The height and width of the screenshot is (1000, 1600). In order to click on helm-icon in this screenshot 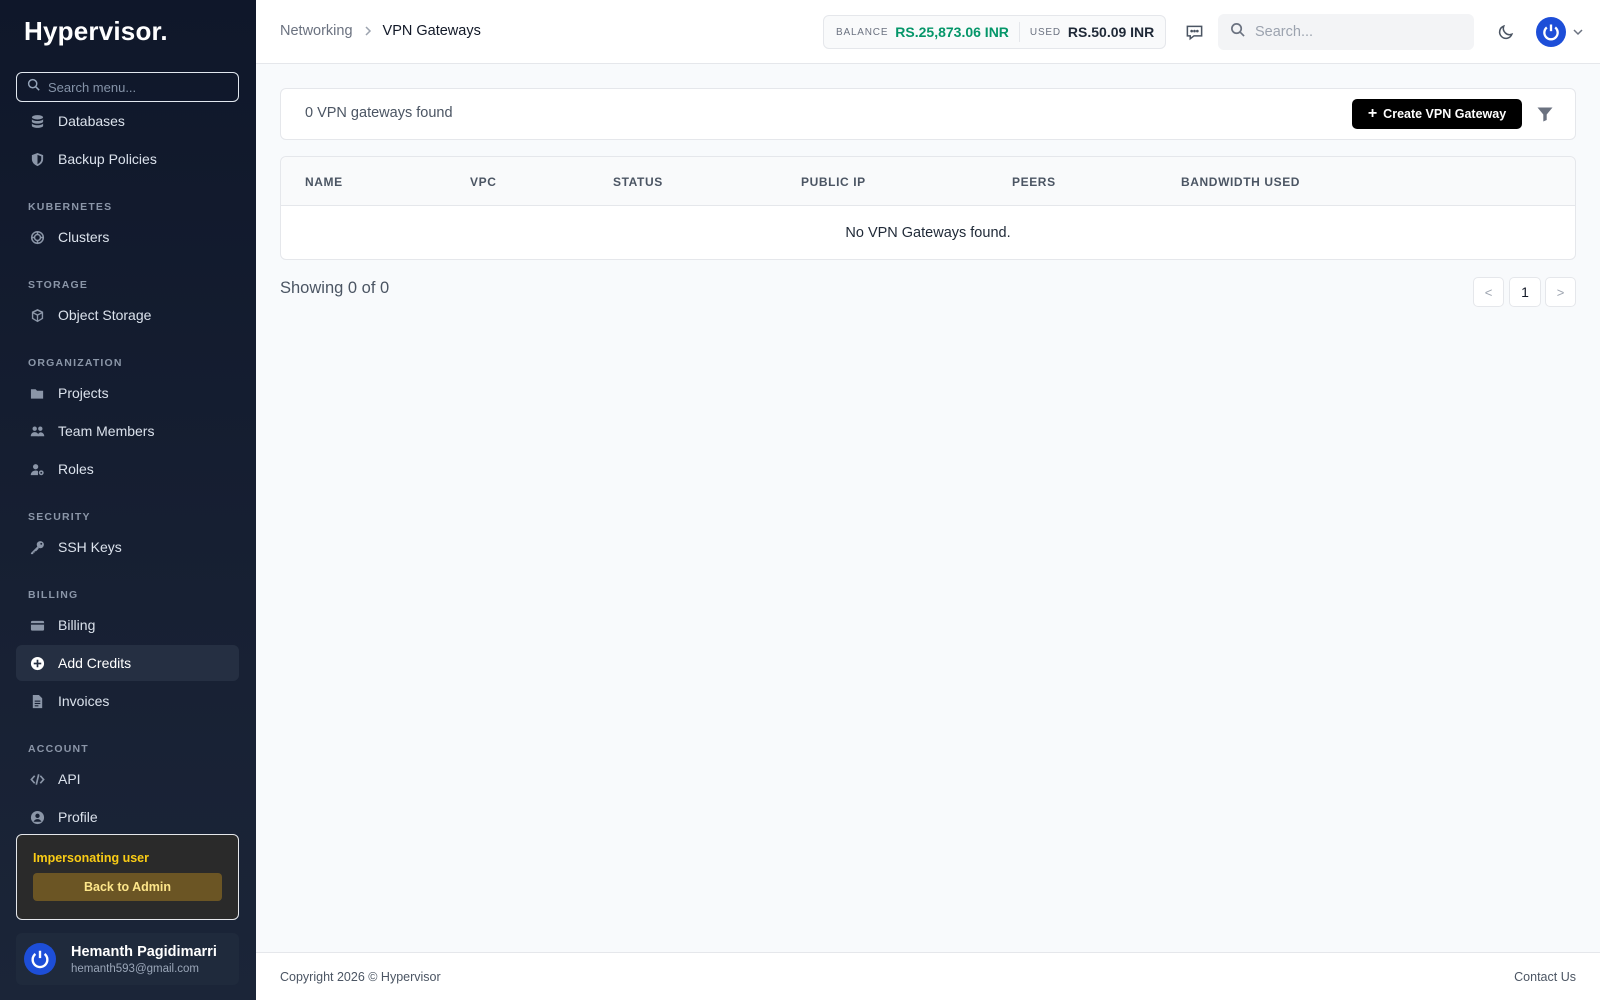, I will do `click(37, 237)`.